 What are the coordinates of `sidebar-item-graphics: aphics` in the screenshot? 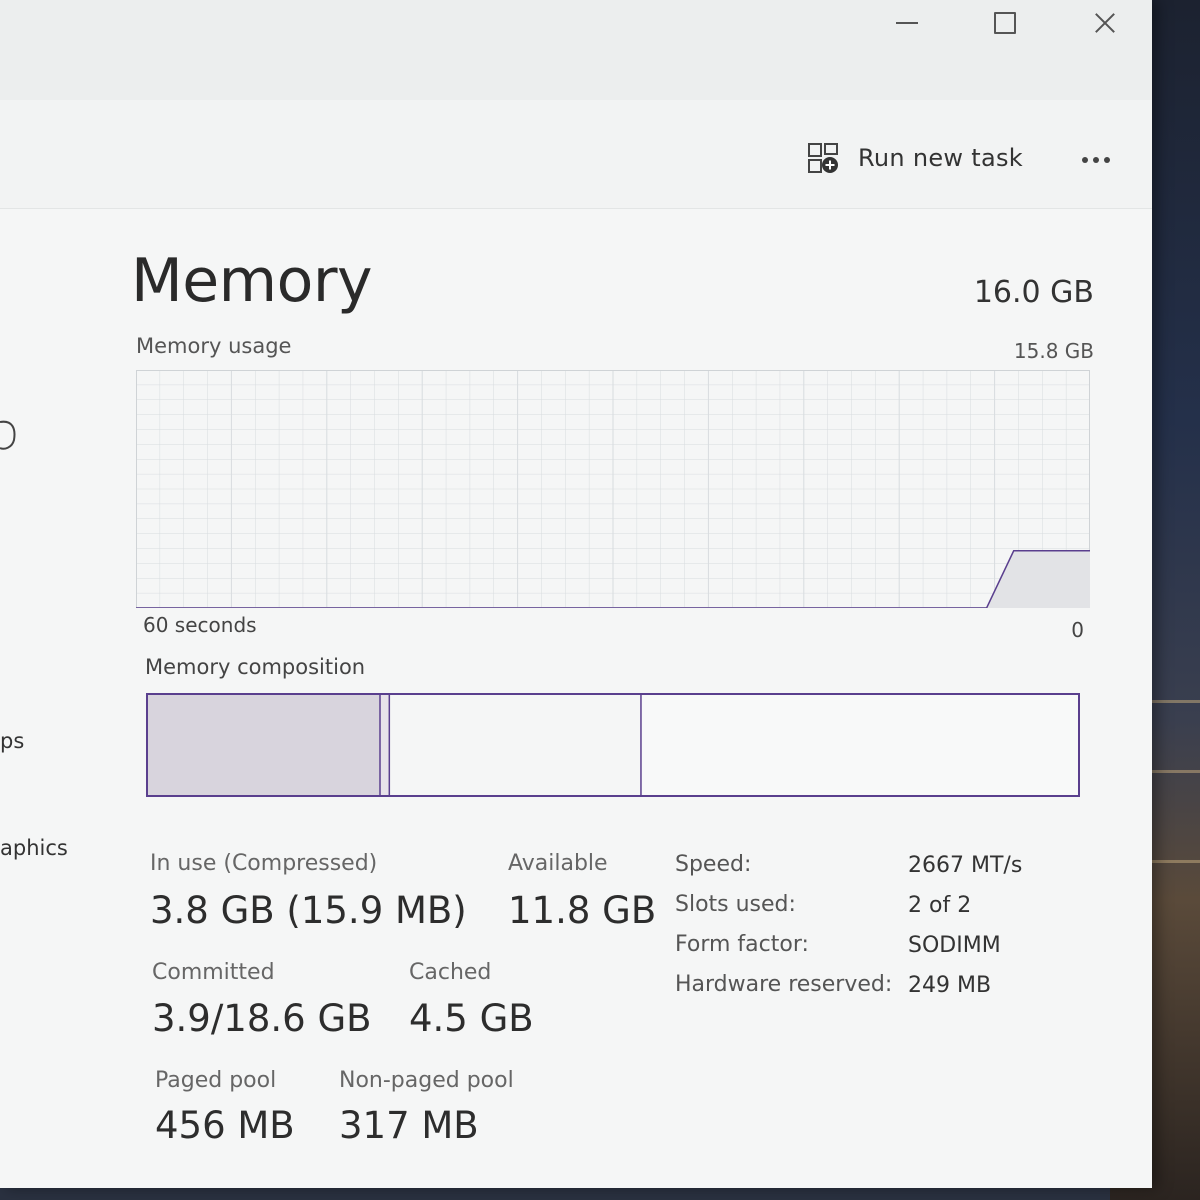 It's located at (34, 848).